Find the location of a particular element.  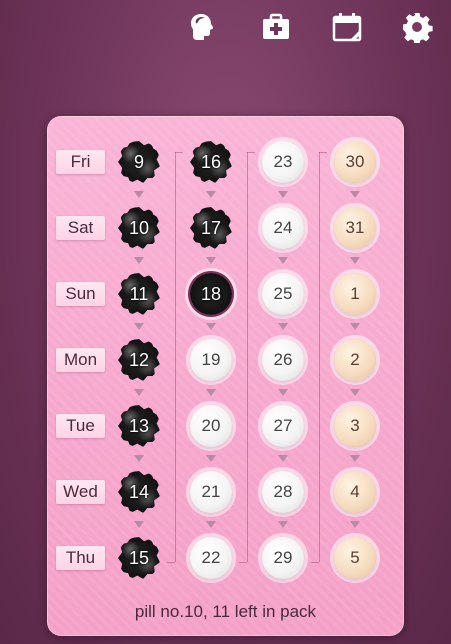

pill-11-taken: 11 is located at coordinates (139, 294).